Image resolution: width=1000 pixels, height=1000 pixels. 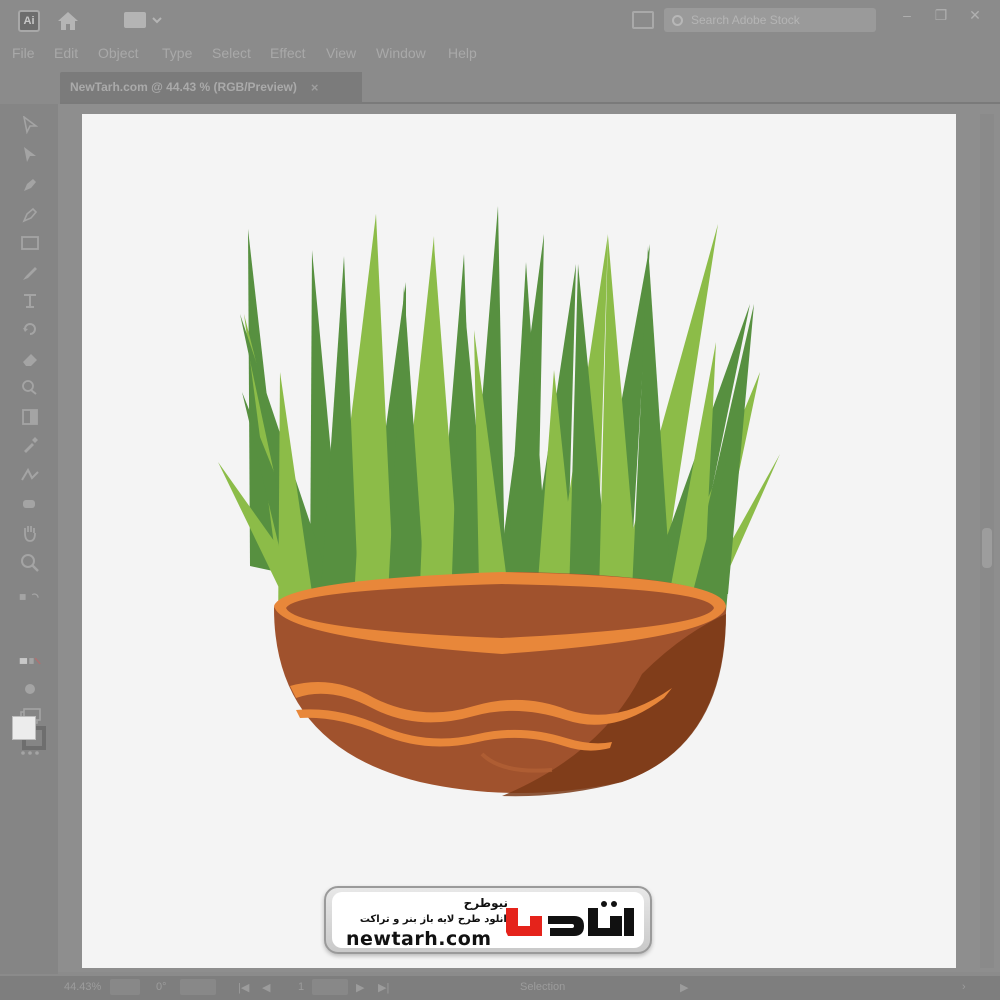 I want to click on menu-edit: Edit, so click(x=66, y=53).